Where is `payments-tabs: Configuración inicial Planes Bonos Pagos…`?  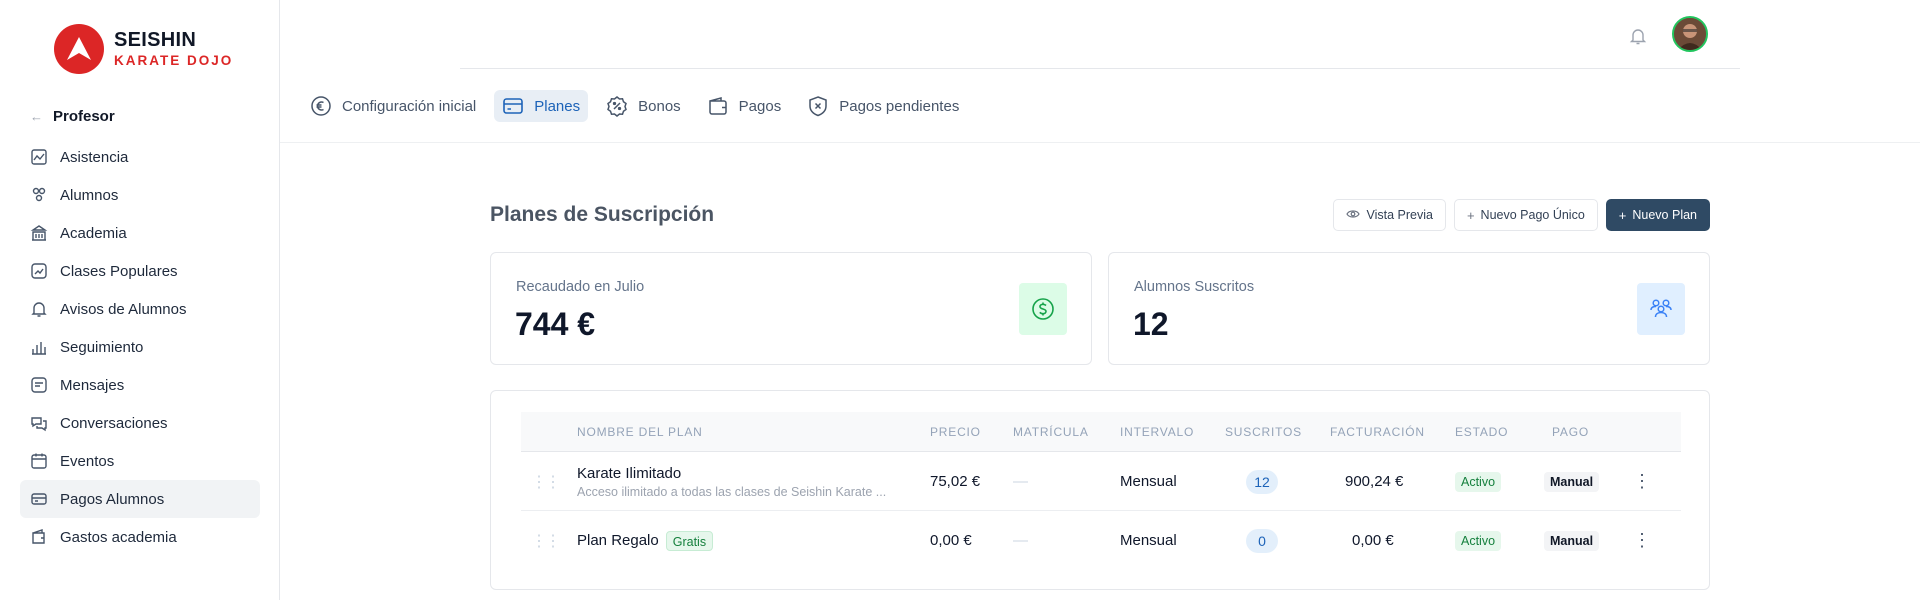
payments-tabs: Configuración inicial Planes Bonos Pagos… is located at coordinates (639, 106).